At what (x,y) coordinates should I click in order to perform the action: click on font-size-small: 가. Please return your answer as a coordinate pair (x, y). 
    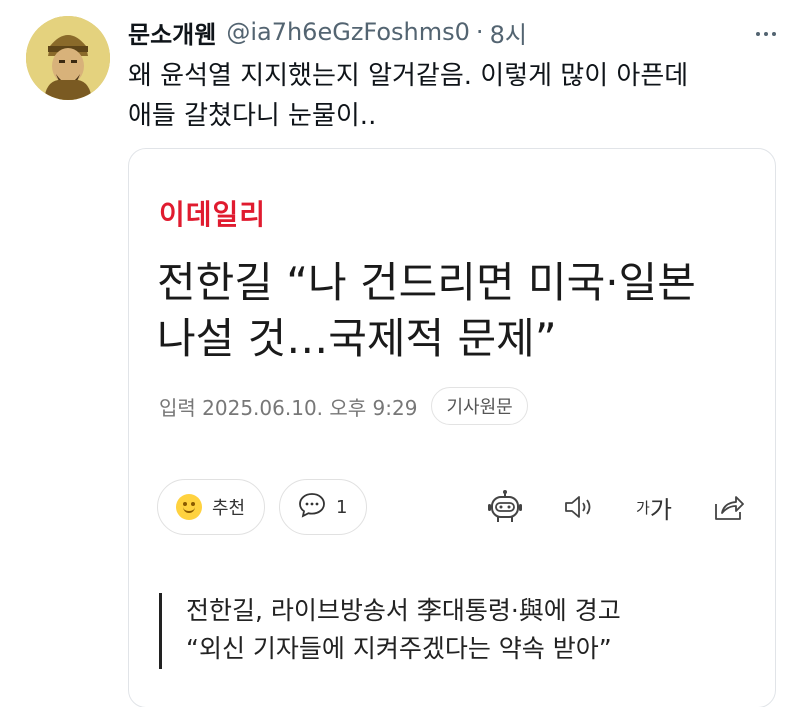
    Looking at the image, I should click on (643, 507).